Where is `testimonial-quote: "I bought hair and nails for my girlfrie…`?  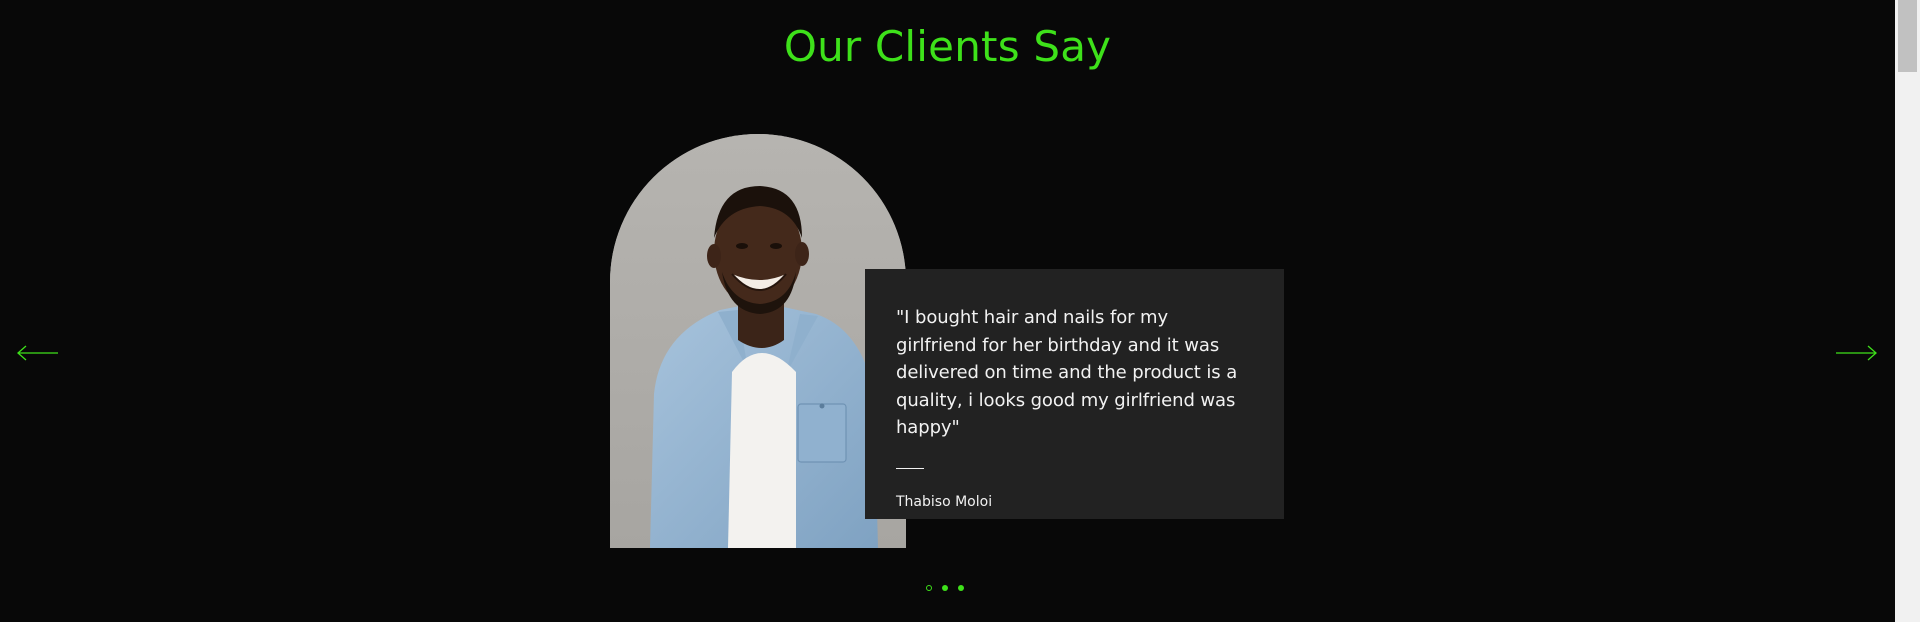
testimonial-quote: "I bought hair and nails for my girlfrie… is located at coordinates (1067, 372).